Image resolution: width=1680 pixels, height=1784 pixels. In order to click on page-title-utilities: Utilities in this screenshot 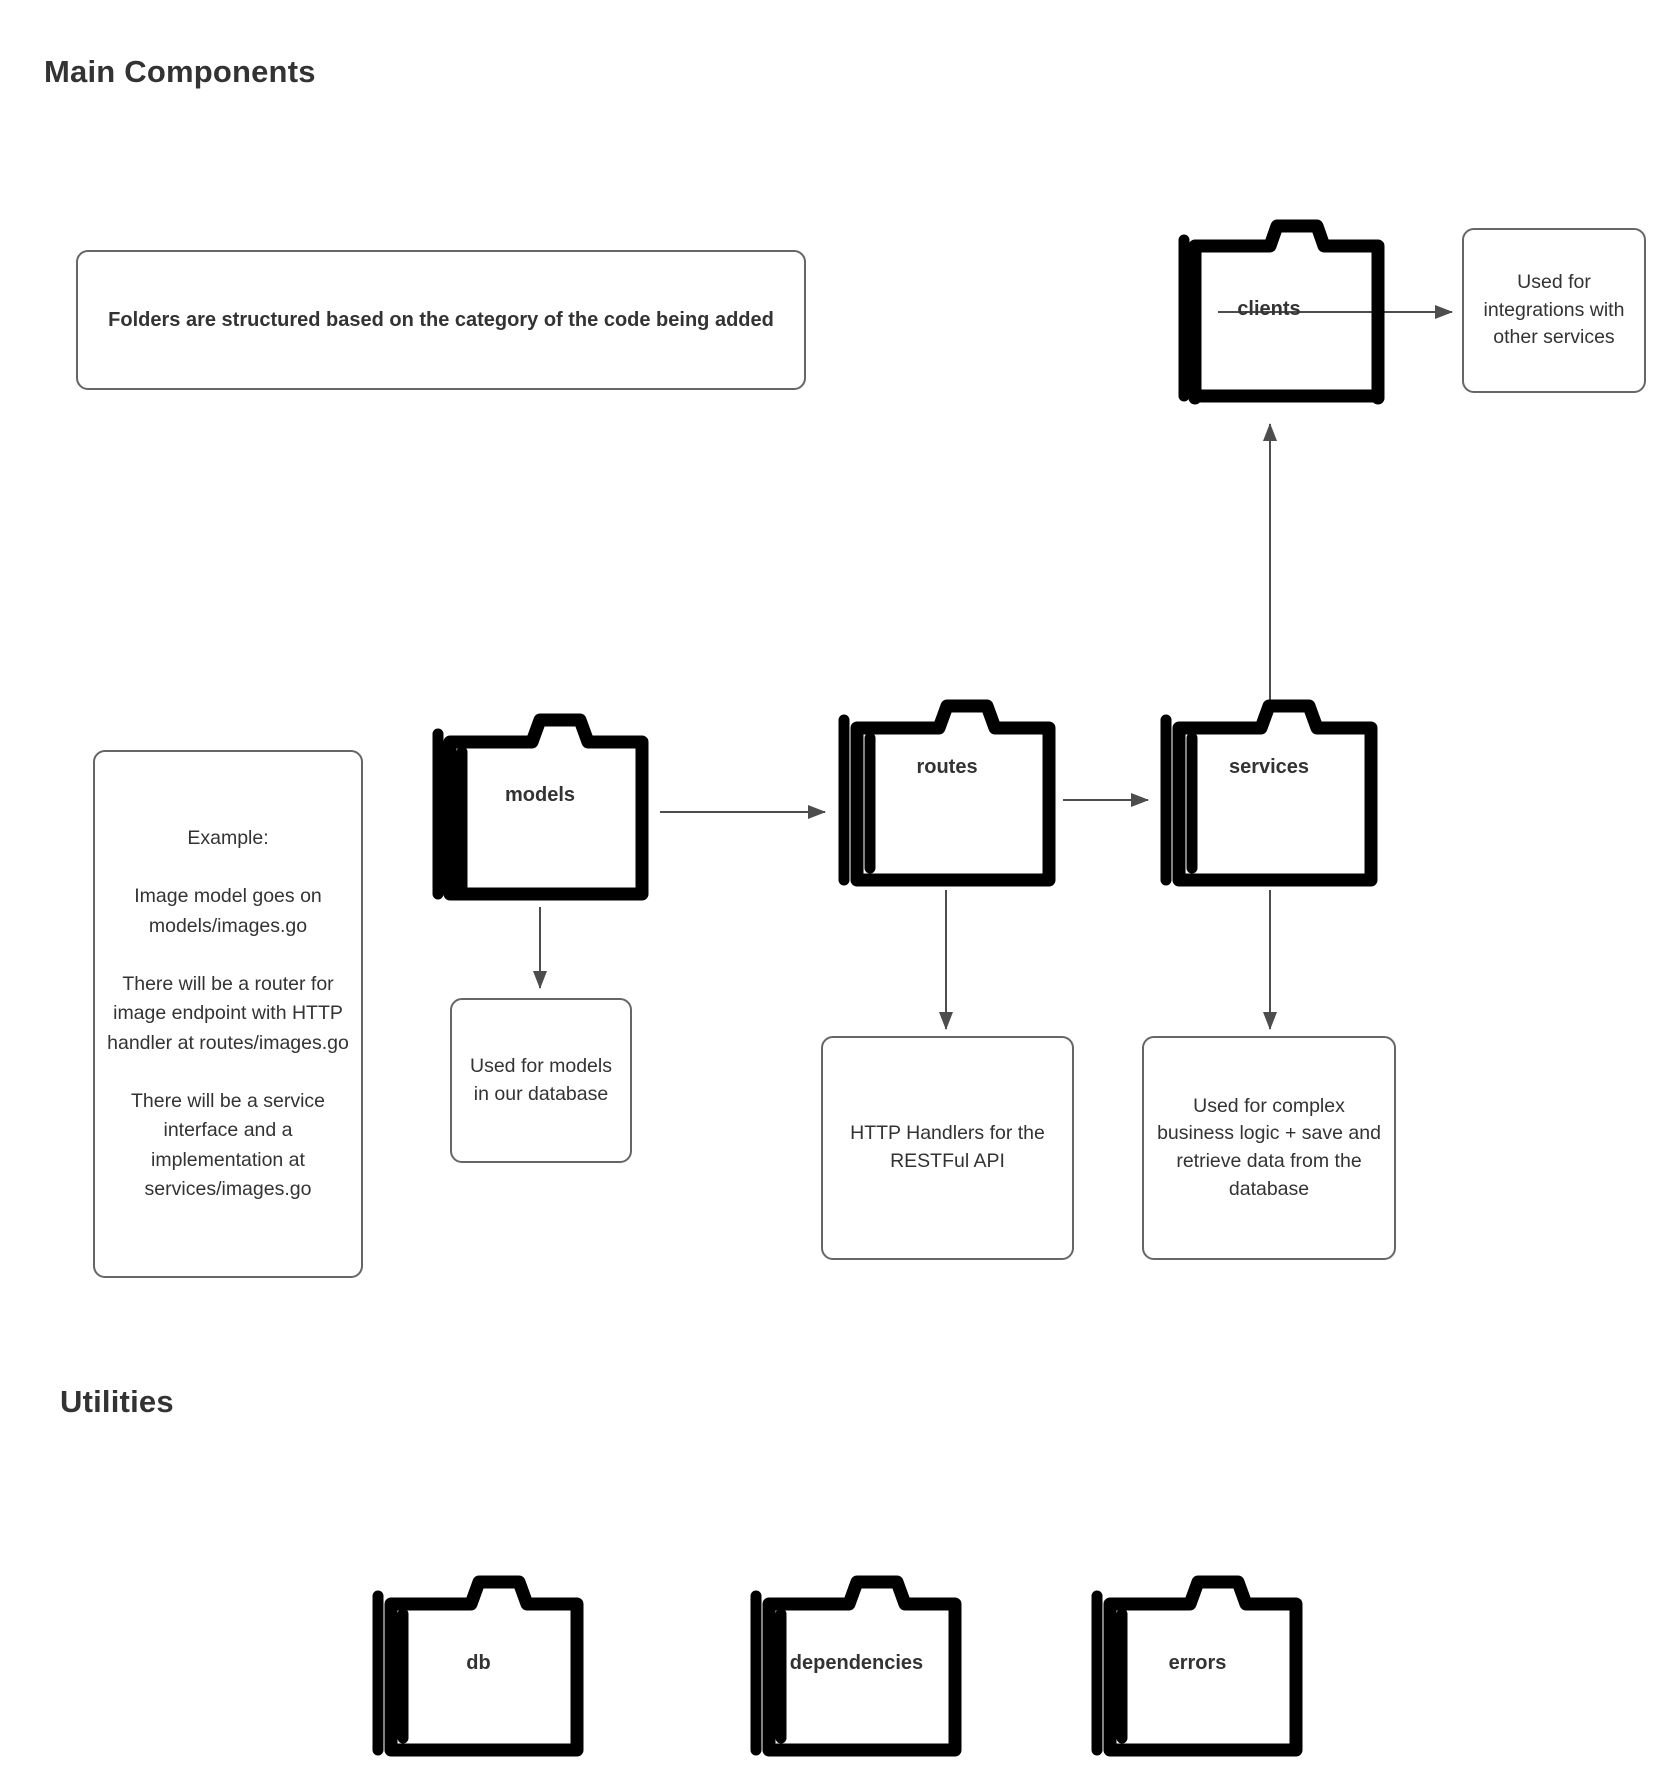, I will do `click(117, 1401)`.